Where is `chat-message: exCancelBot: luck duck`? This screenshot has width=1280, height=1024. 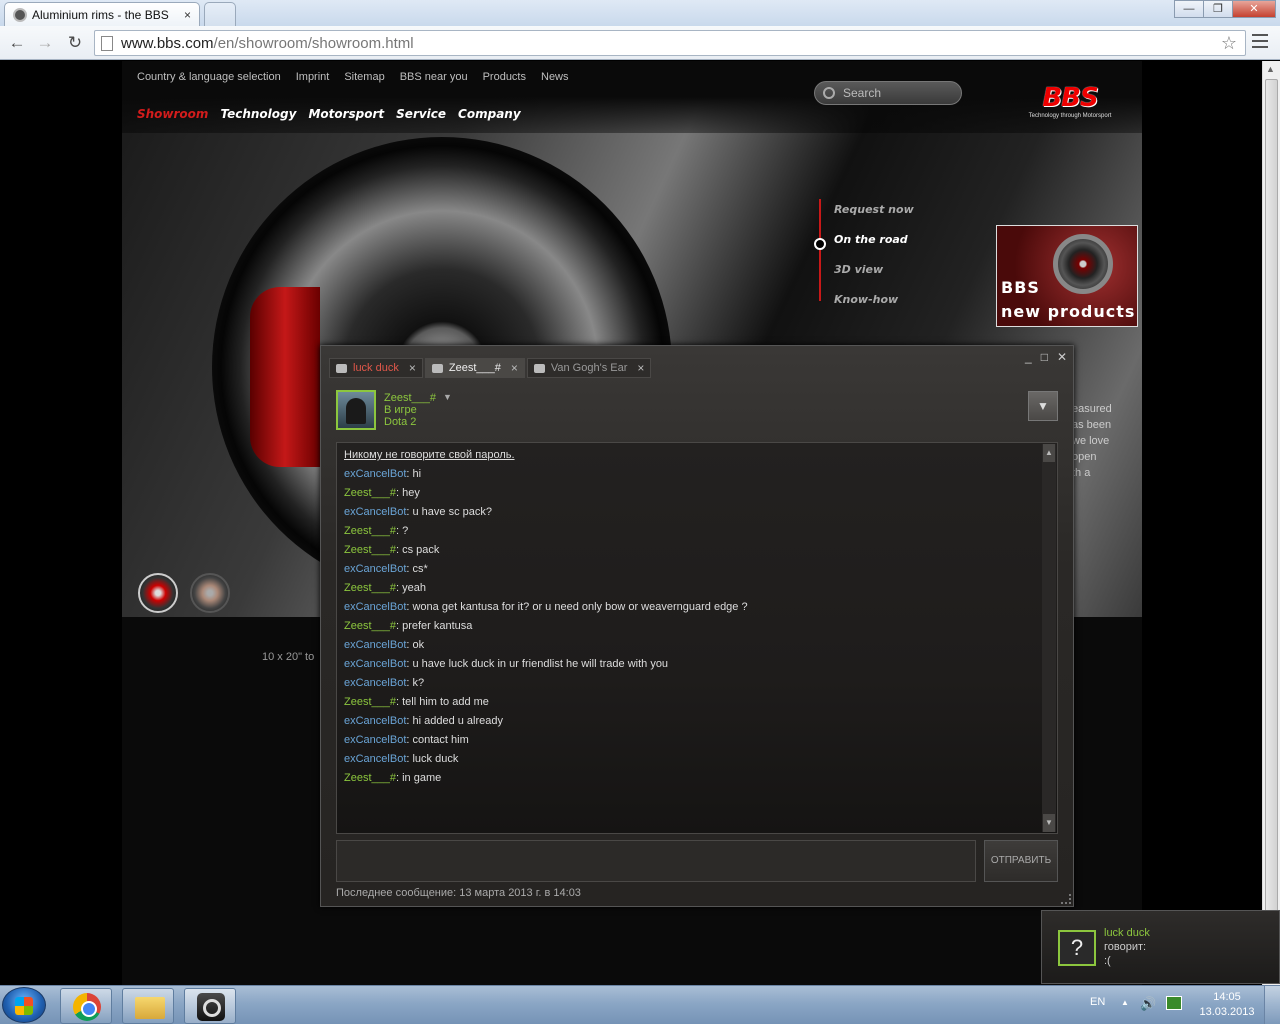 chat-message: exCancelBot: luck duck is located at coordinates (546, 762).